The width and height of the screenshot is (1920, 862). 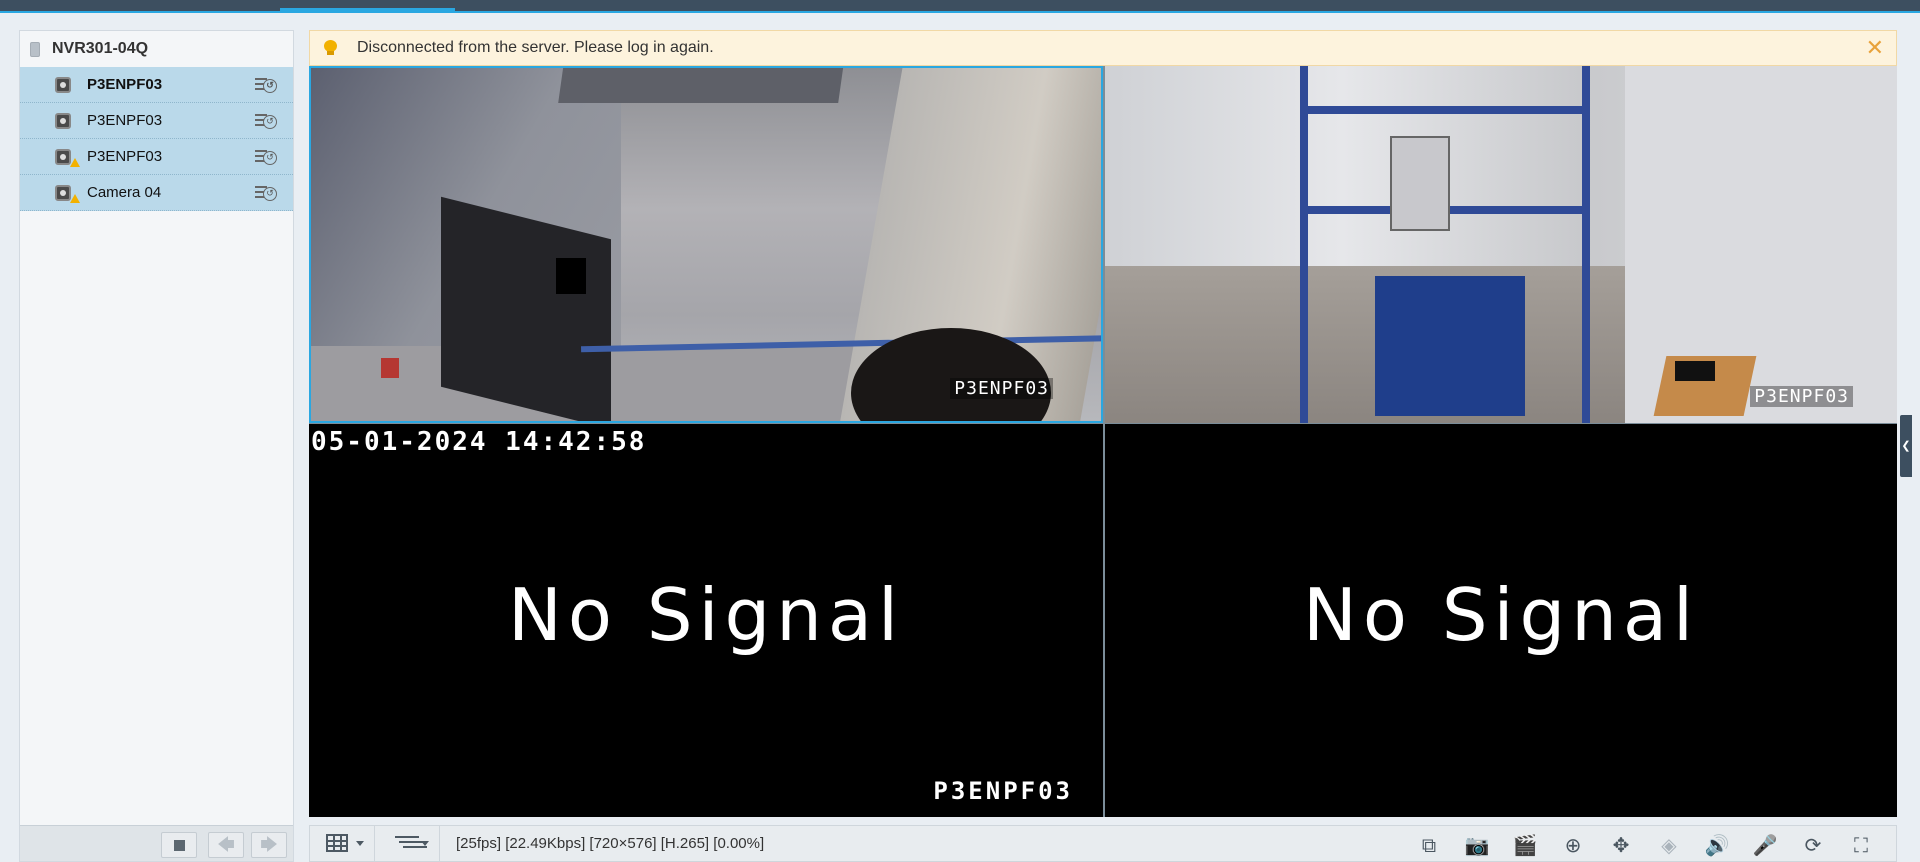 I want to click on snapshot-window-icon: ⧉, so click(x=1429, y=845).